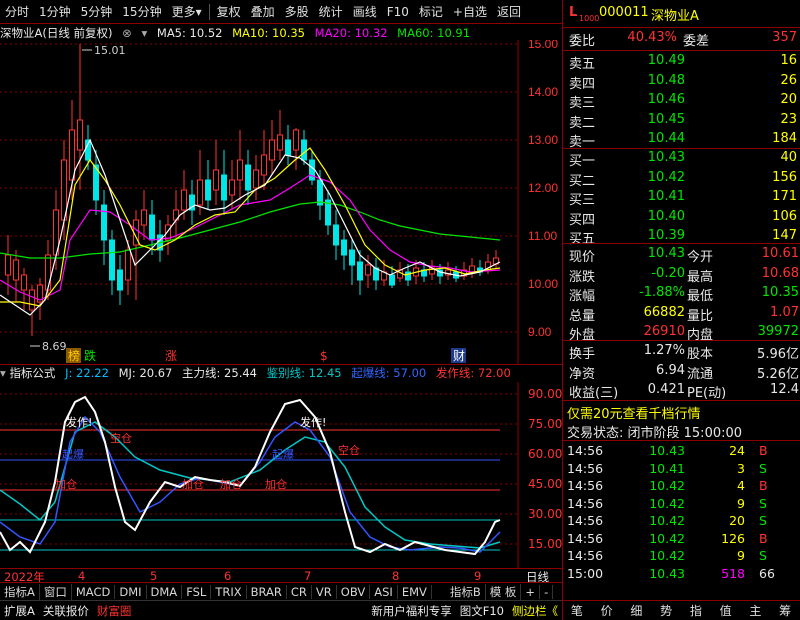 Image resolution: width=800 pixels, height=620 pixels. I want to click on tab-detail: 细, so click(637, 610).